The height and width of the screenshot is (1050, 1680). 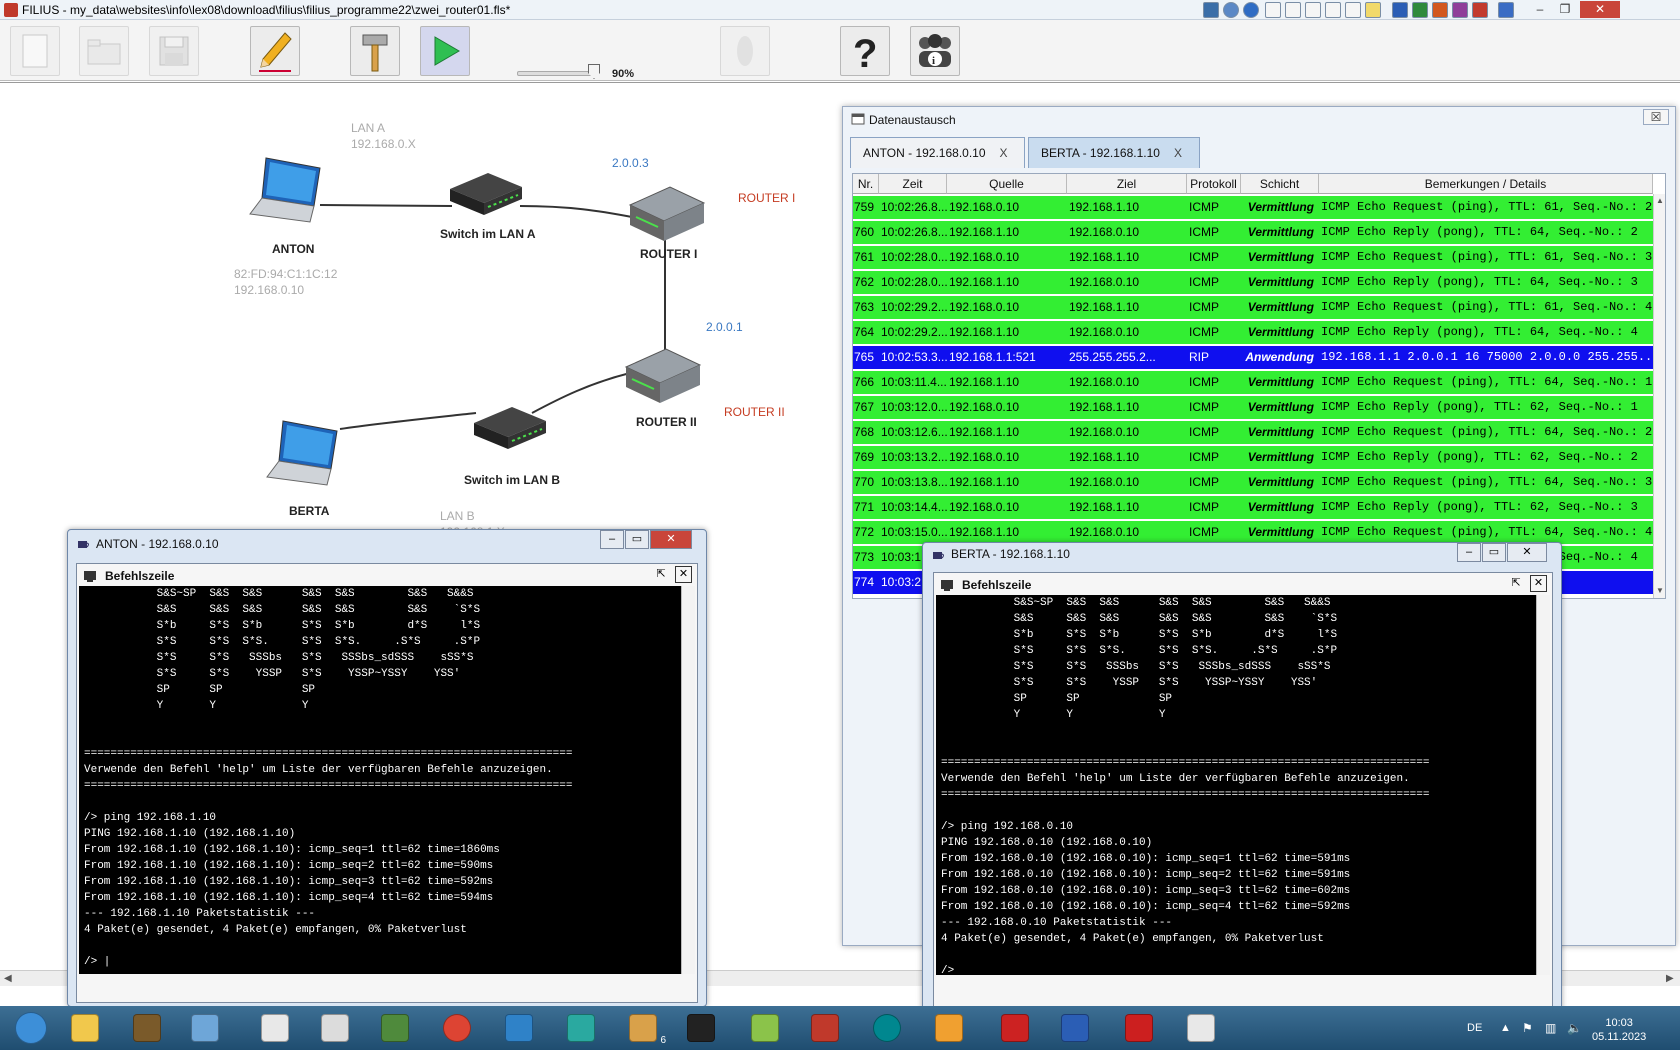 What do you see at coordinates (275, 1028) in the screenshot?
I see `calculator-icon` at bounding box center [275, 1028].